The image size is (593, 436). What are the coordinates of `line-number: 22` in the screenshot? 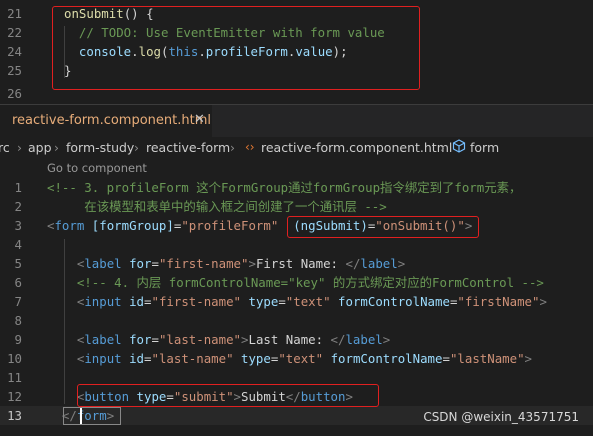 It's located at (14, 32).